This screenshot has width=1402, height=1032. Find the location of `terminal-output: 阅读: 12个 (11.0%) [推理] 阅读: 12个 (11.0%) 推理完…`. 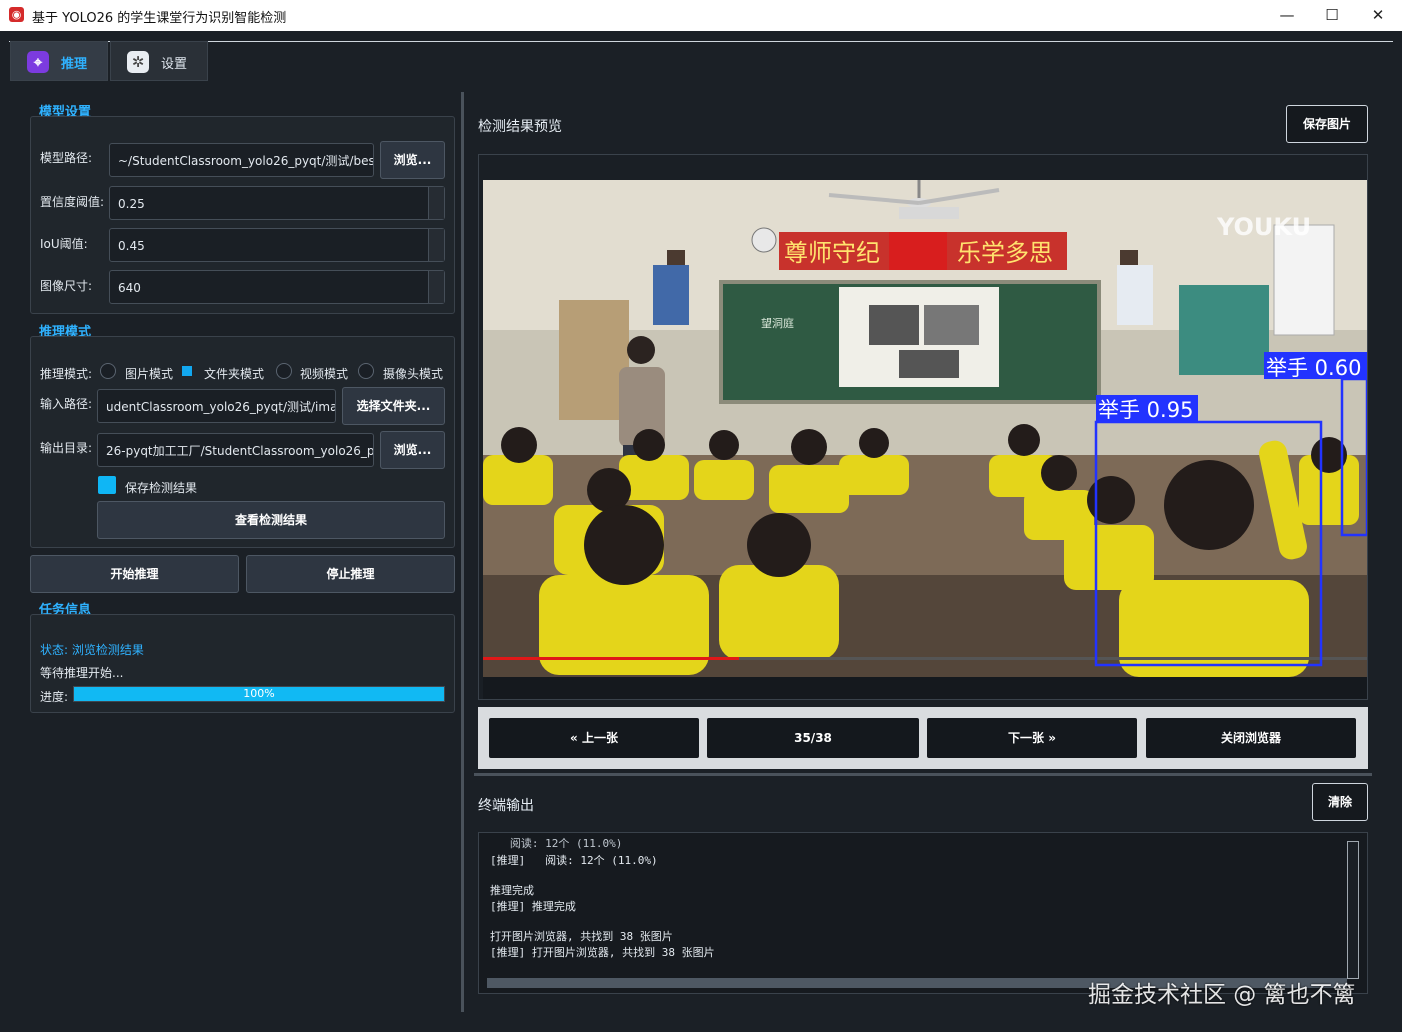

terminal-output: 阅读: 12个 (11.0%) [推理] 阅读: 12个 (11.0%) 推理完… is located at coordinates (923, 913).